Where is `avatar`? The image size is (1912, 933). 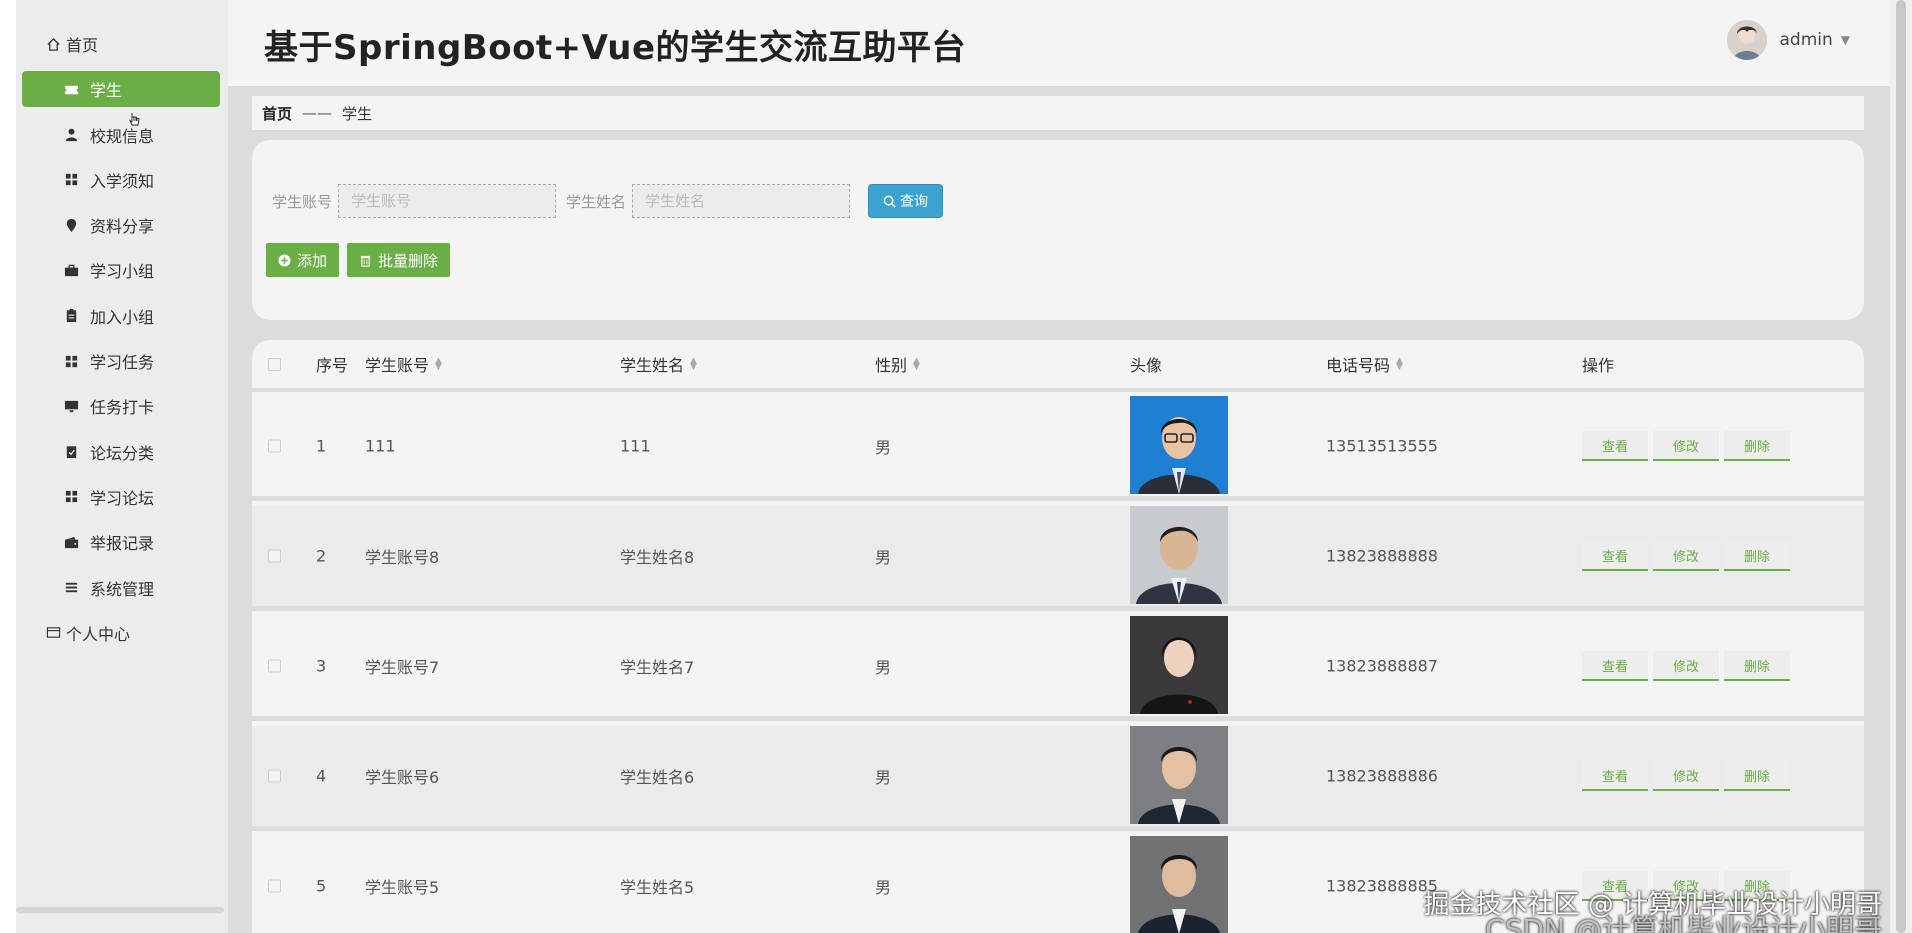
avatar is located at coordinates (1747, 40).